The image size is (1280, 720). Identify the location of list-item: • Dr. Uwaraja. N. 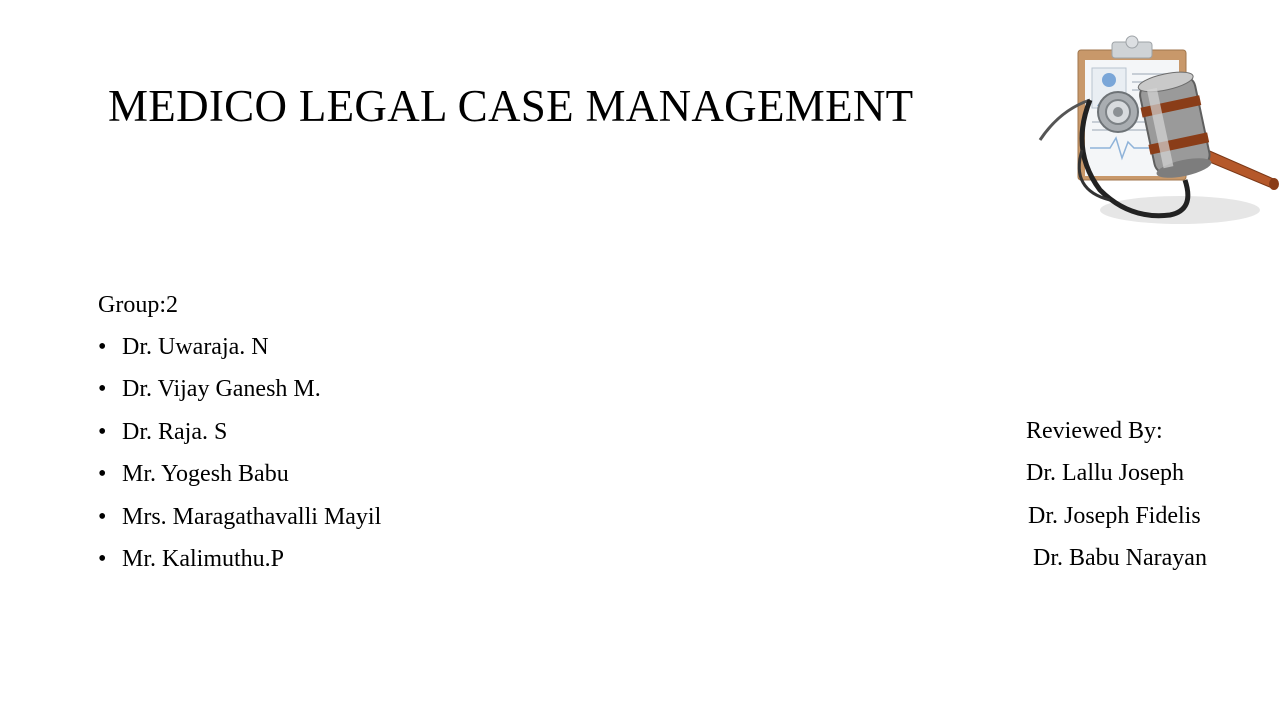
(239, 347).